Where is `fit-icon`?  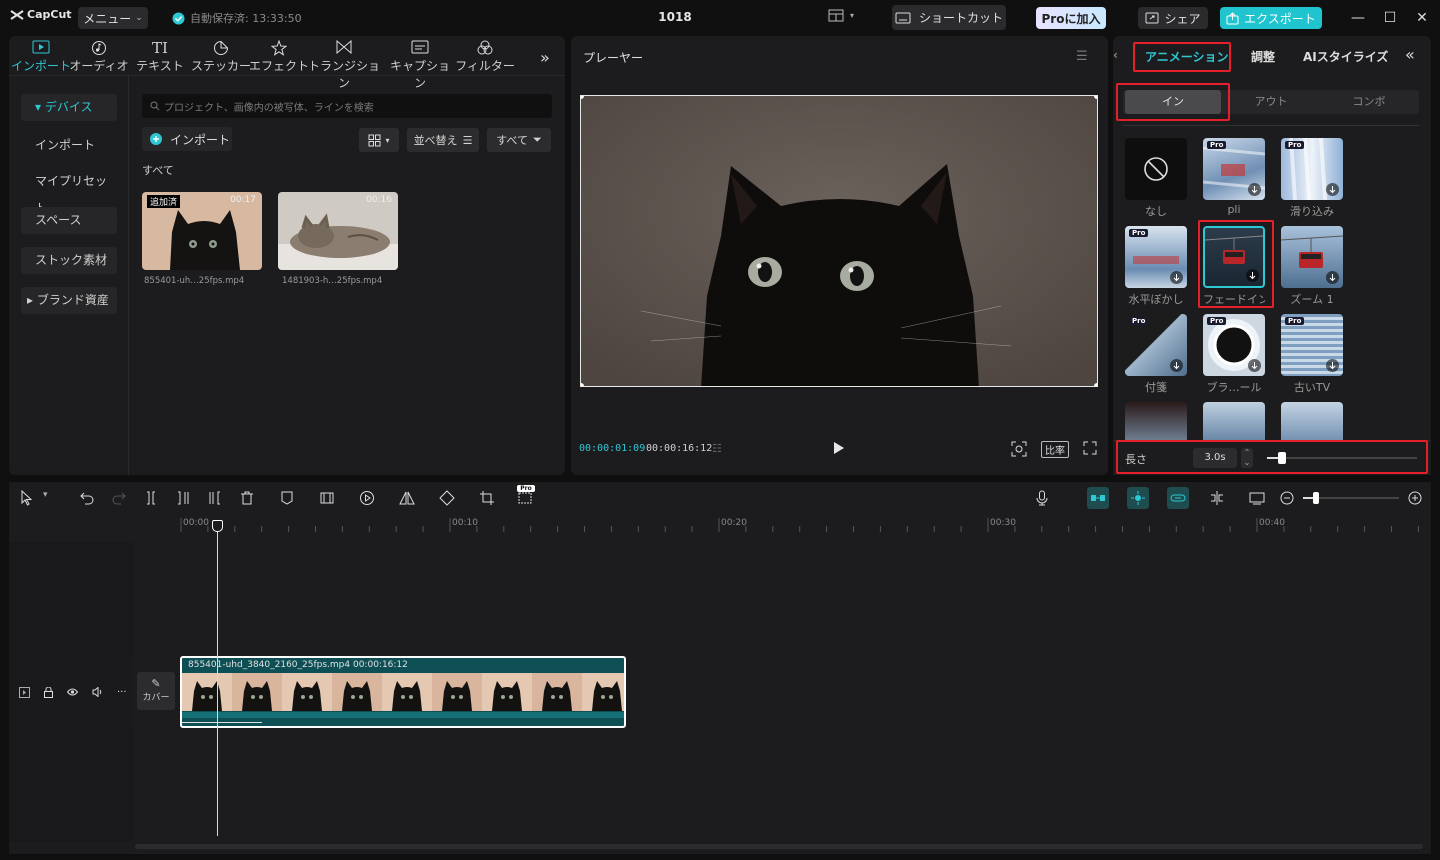
fit-icon is located at coordinates (1019, 449).